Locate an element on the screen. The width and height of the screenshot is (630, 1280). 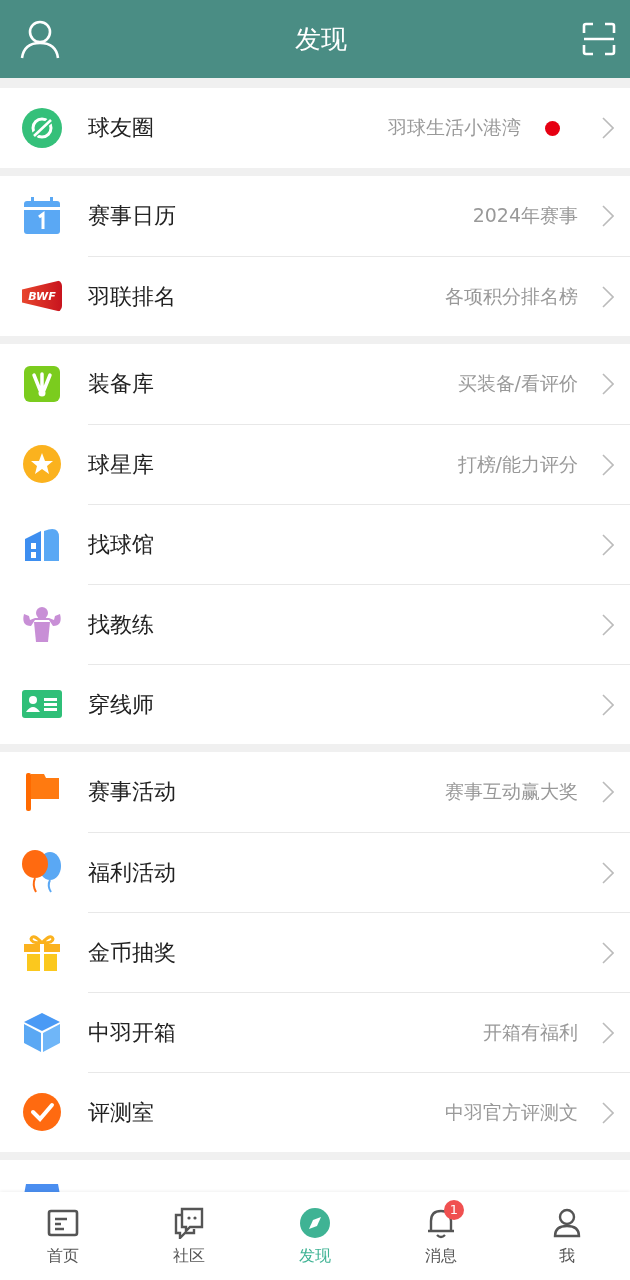
menu-detail: 开箱有福利 is located at coordinates (530, 1032).